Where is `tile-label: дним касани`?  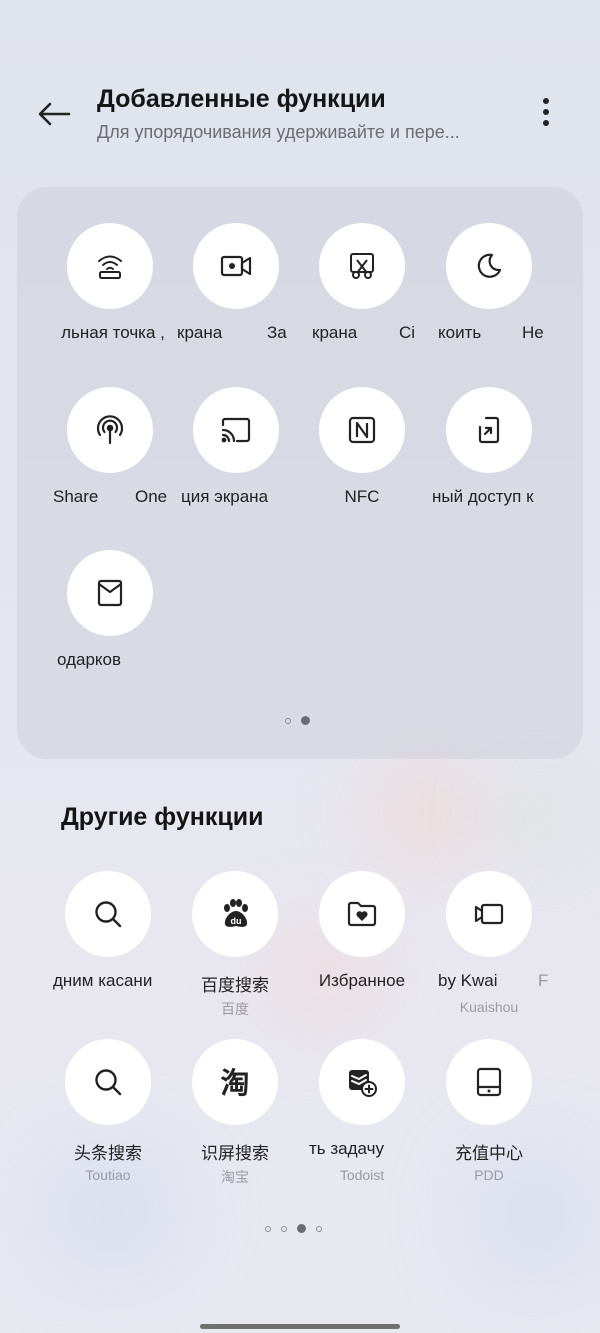
tile-label: дним касани is located at coordinates (103, 980).